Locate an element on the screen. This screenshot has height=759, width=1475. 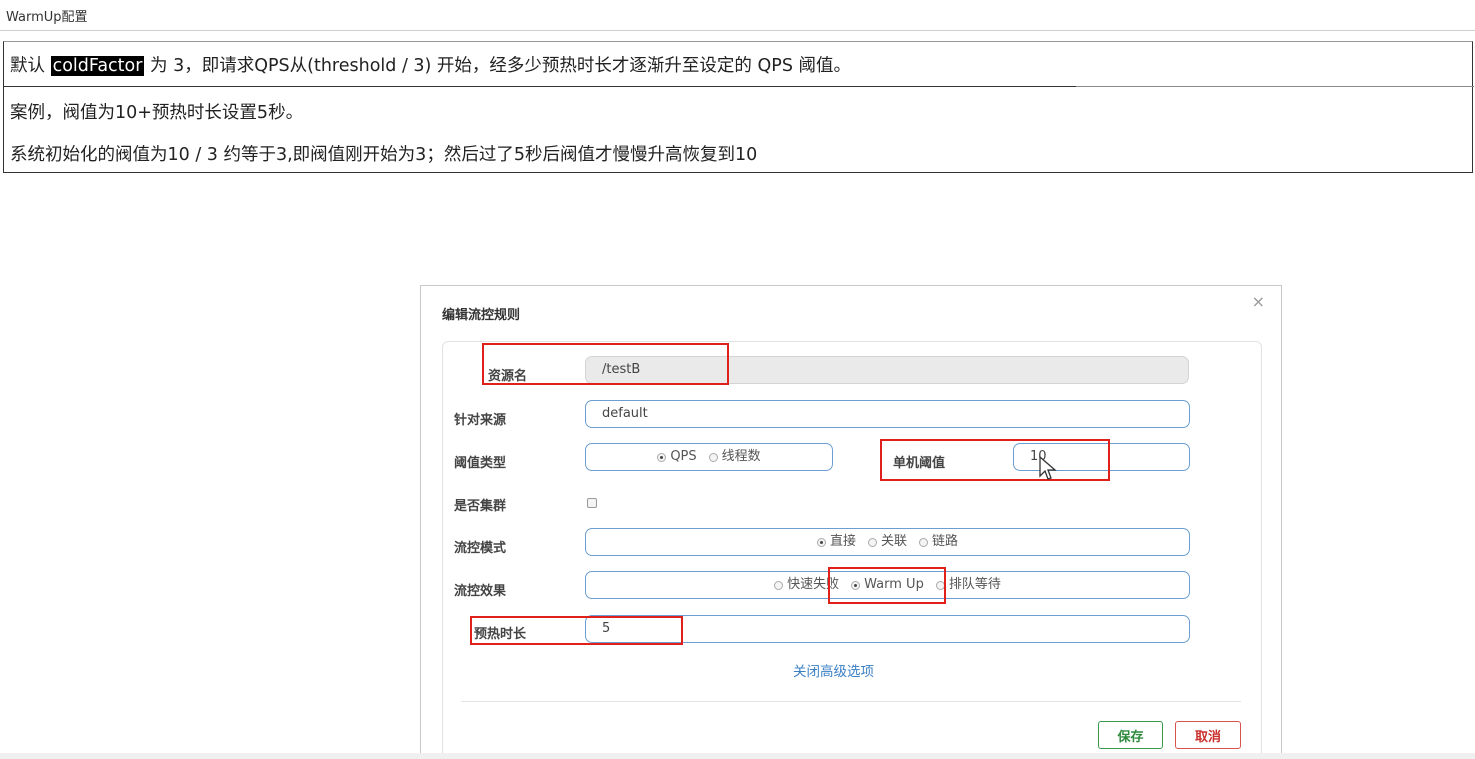
effect-fast-fail: 快速失败 is located at coordinates (806, 585).